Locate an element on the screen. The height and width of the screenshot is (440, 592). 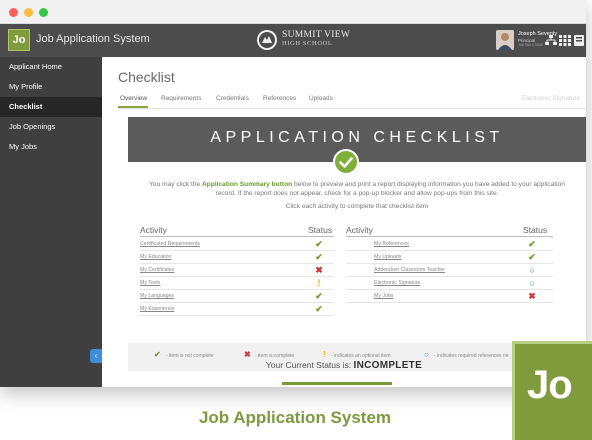
maximize-window-button is located at coordinates (43, 12).